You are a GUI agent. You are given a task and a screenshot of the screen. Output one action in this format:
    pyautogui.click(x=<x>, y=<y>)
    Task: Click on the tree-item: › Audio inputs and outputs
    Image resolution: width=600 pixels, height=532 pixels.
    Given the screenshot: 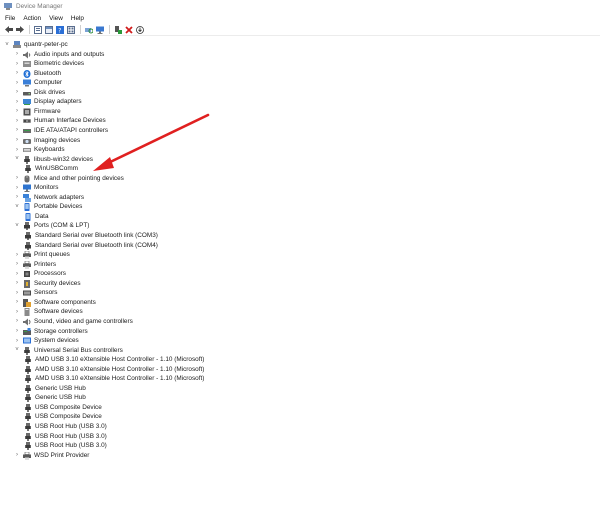 What is the action you would take?
    pyautogui.click(x=59, y=54)
    